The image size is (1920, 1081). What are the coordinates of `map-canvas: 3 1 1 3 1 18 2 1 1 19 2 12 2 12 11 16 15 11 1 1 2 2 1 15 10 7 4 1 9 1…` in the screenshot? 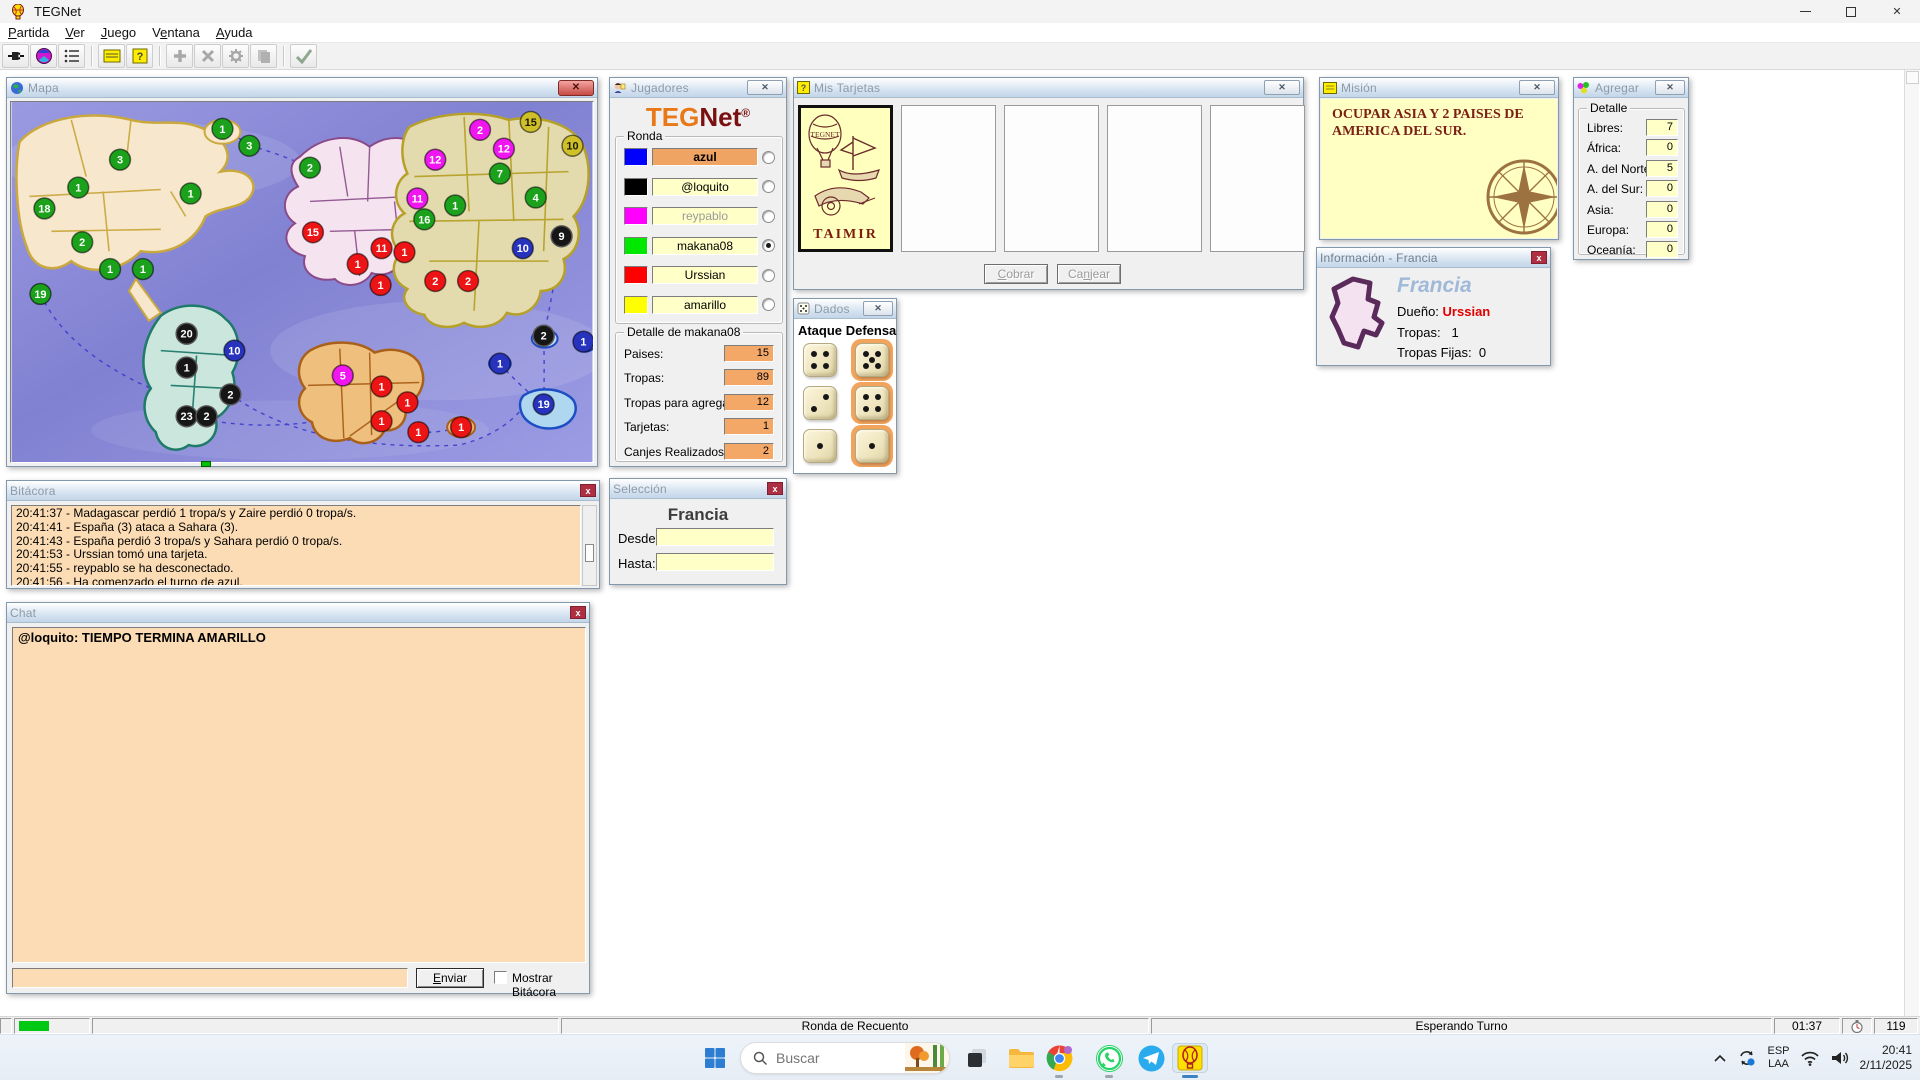 It's located at (302, 282).